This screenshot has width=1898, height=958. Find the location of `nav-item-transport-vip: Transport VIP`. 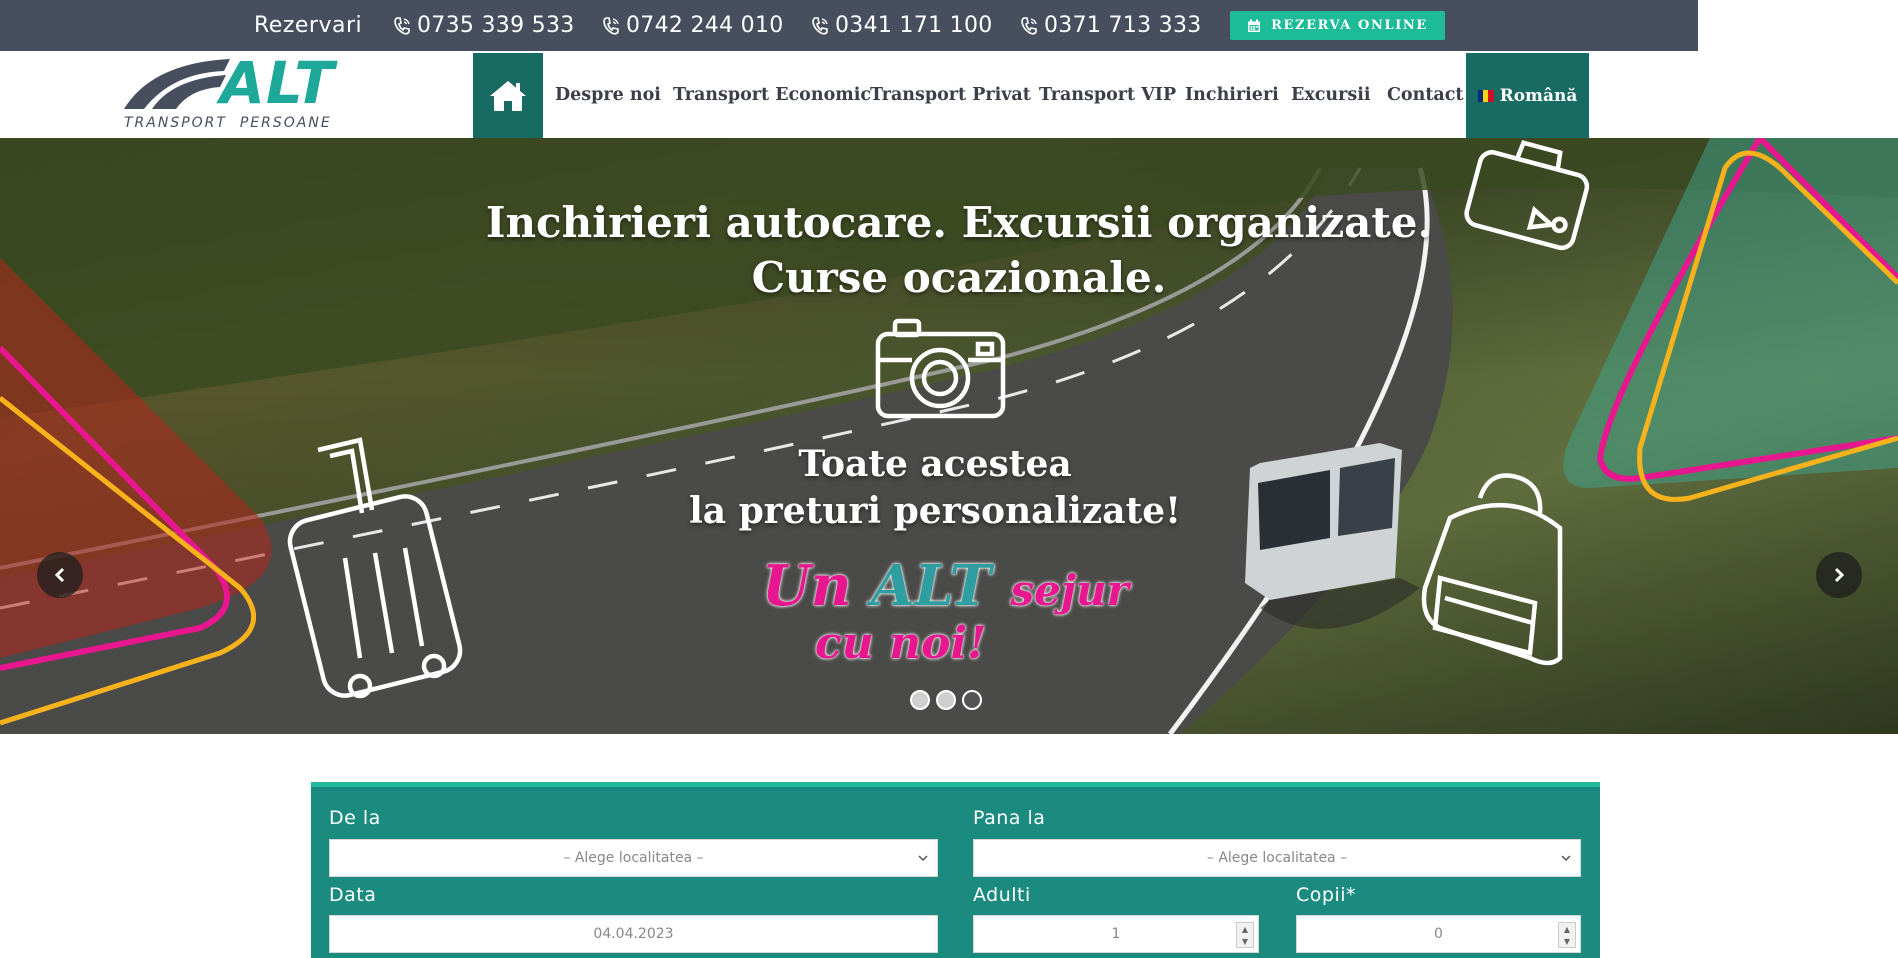

nav-item-transport-vip: Transport VIP is located at coordinates (1107, 95).